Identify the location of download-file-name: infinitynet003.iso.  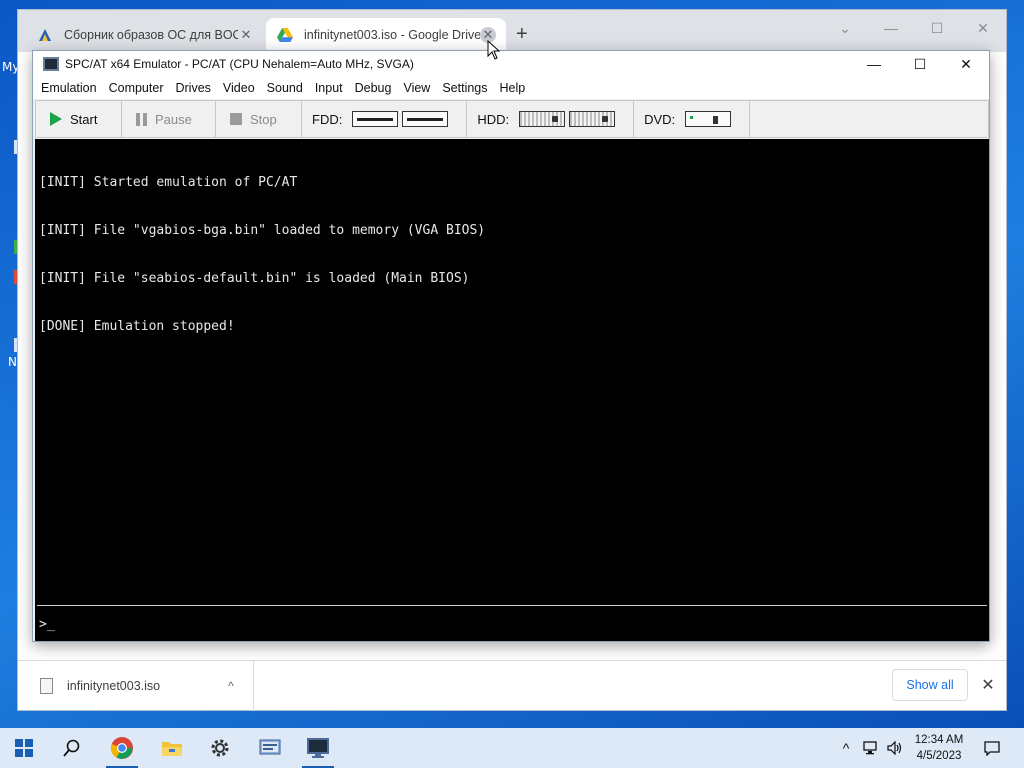
(114, 686).